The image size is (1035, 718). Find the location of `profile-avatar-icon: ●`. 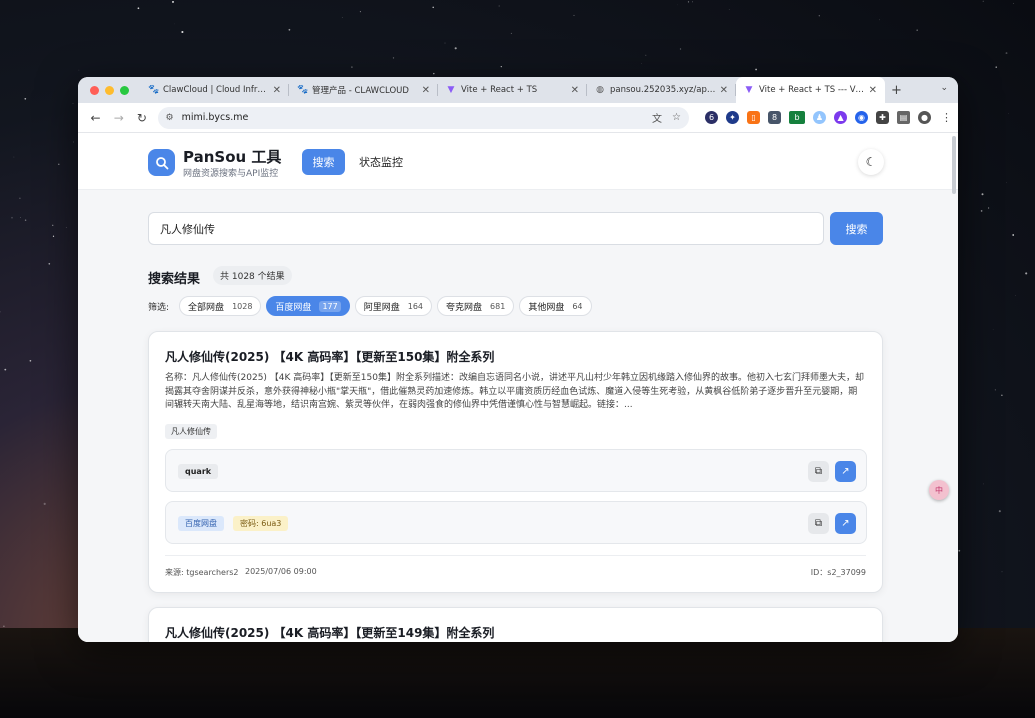

profile-avatar-icon: ● is located at coordinates (925, 117).